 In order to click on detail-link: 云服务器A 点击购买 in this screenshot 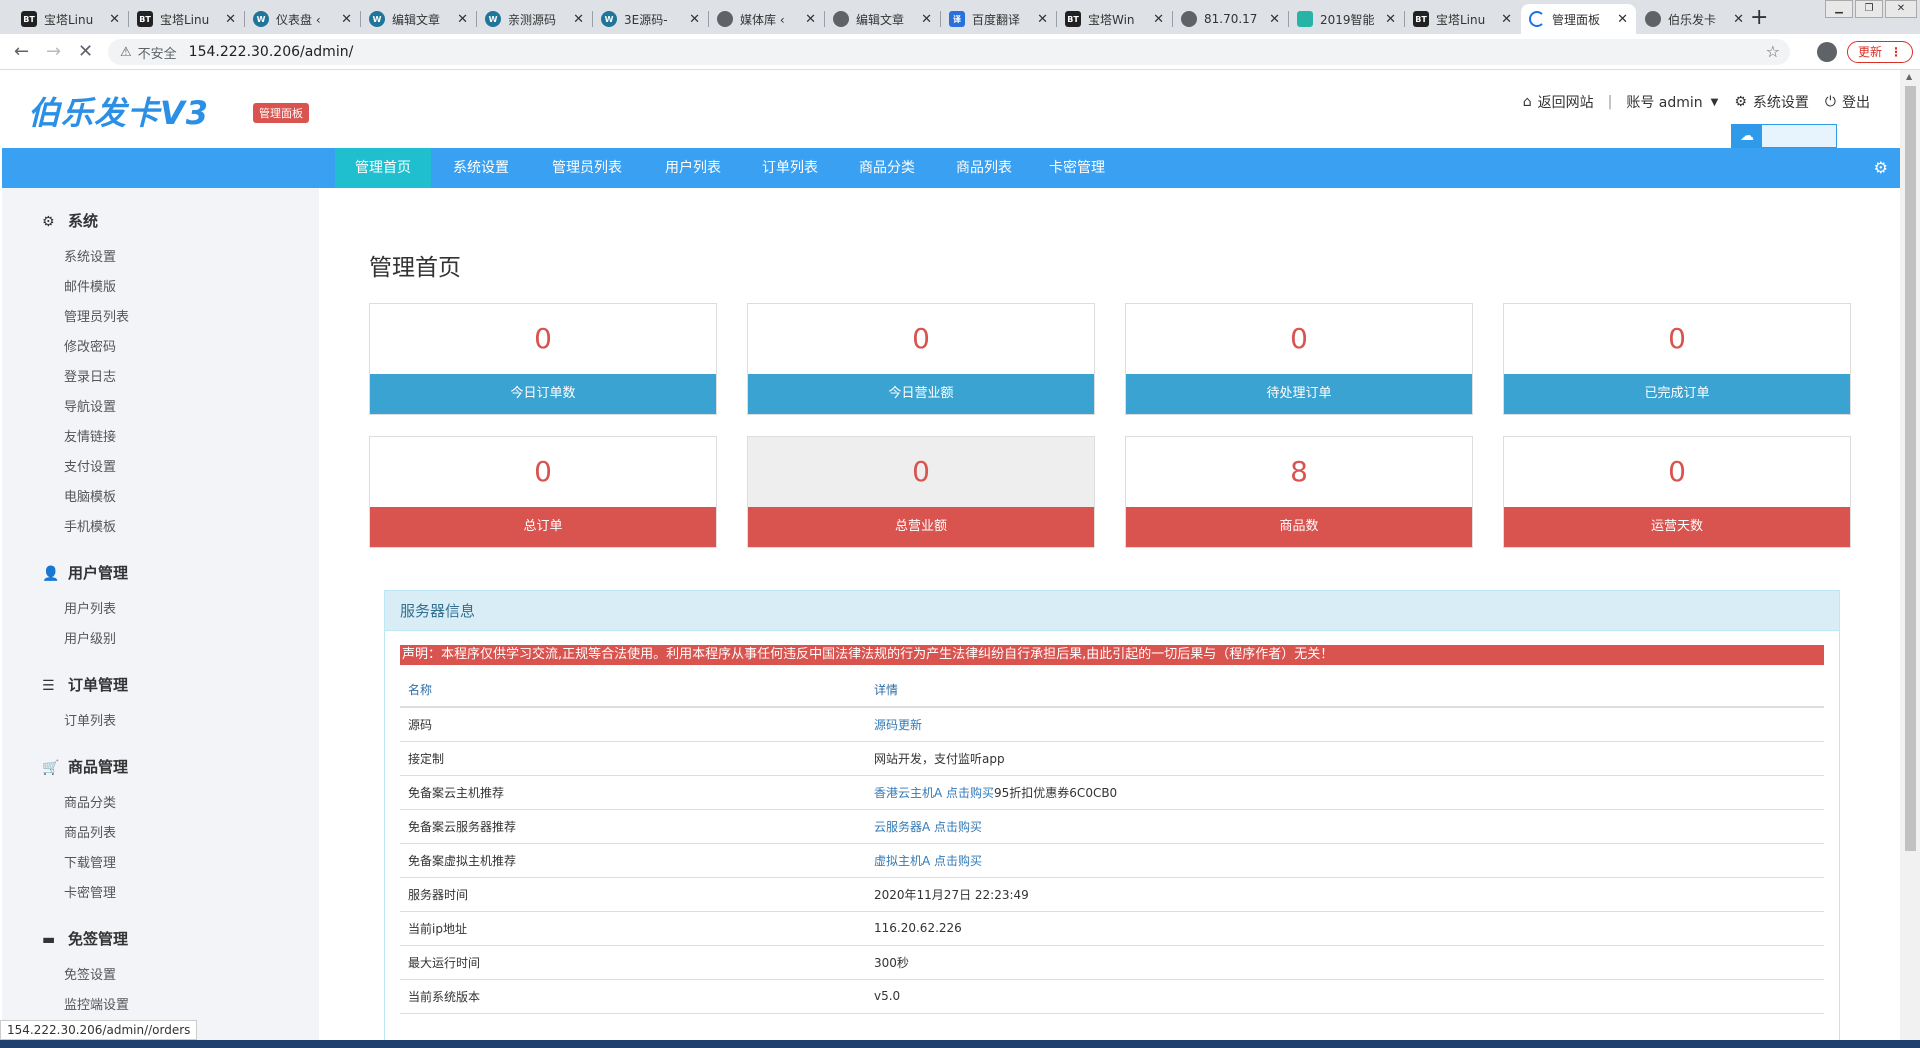, I will do `click(928, 827)`.